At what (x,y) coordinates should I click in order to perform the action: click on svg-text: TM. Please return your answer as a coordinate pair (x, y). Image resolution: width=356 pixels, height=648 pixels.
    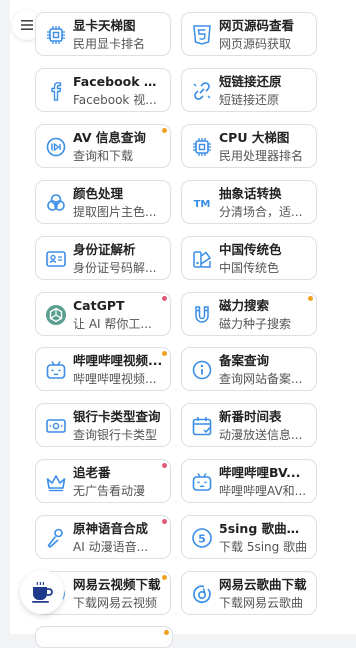
    Looking at the image, I should click on (202, 204).